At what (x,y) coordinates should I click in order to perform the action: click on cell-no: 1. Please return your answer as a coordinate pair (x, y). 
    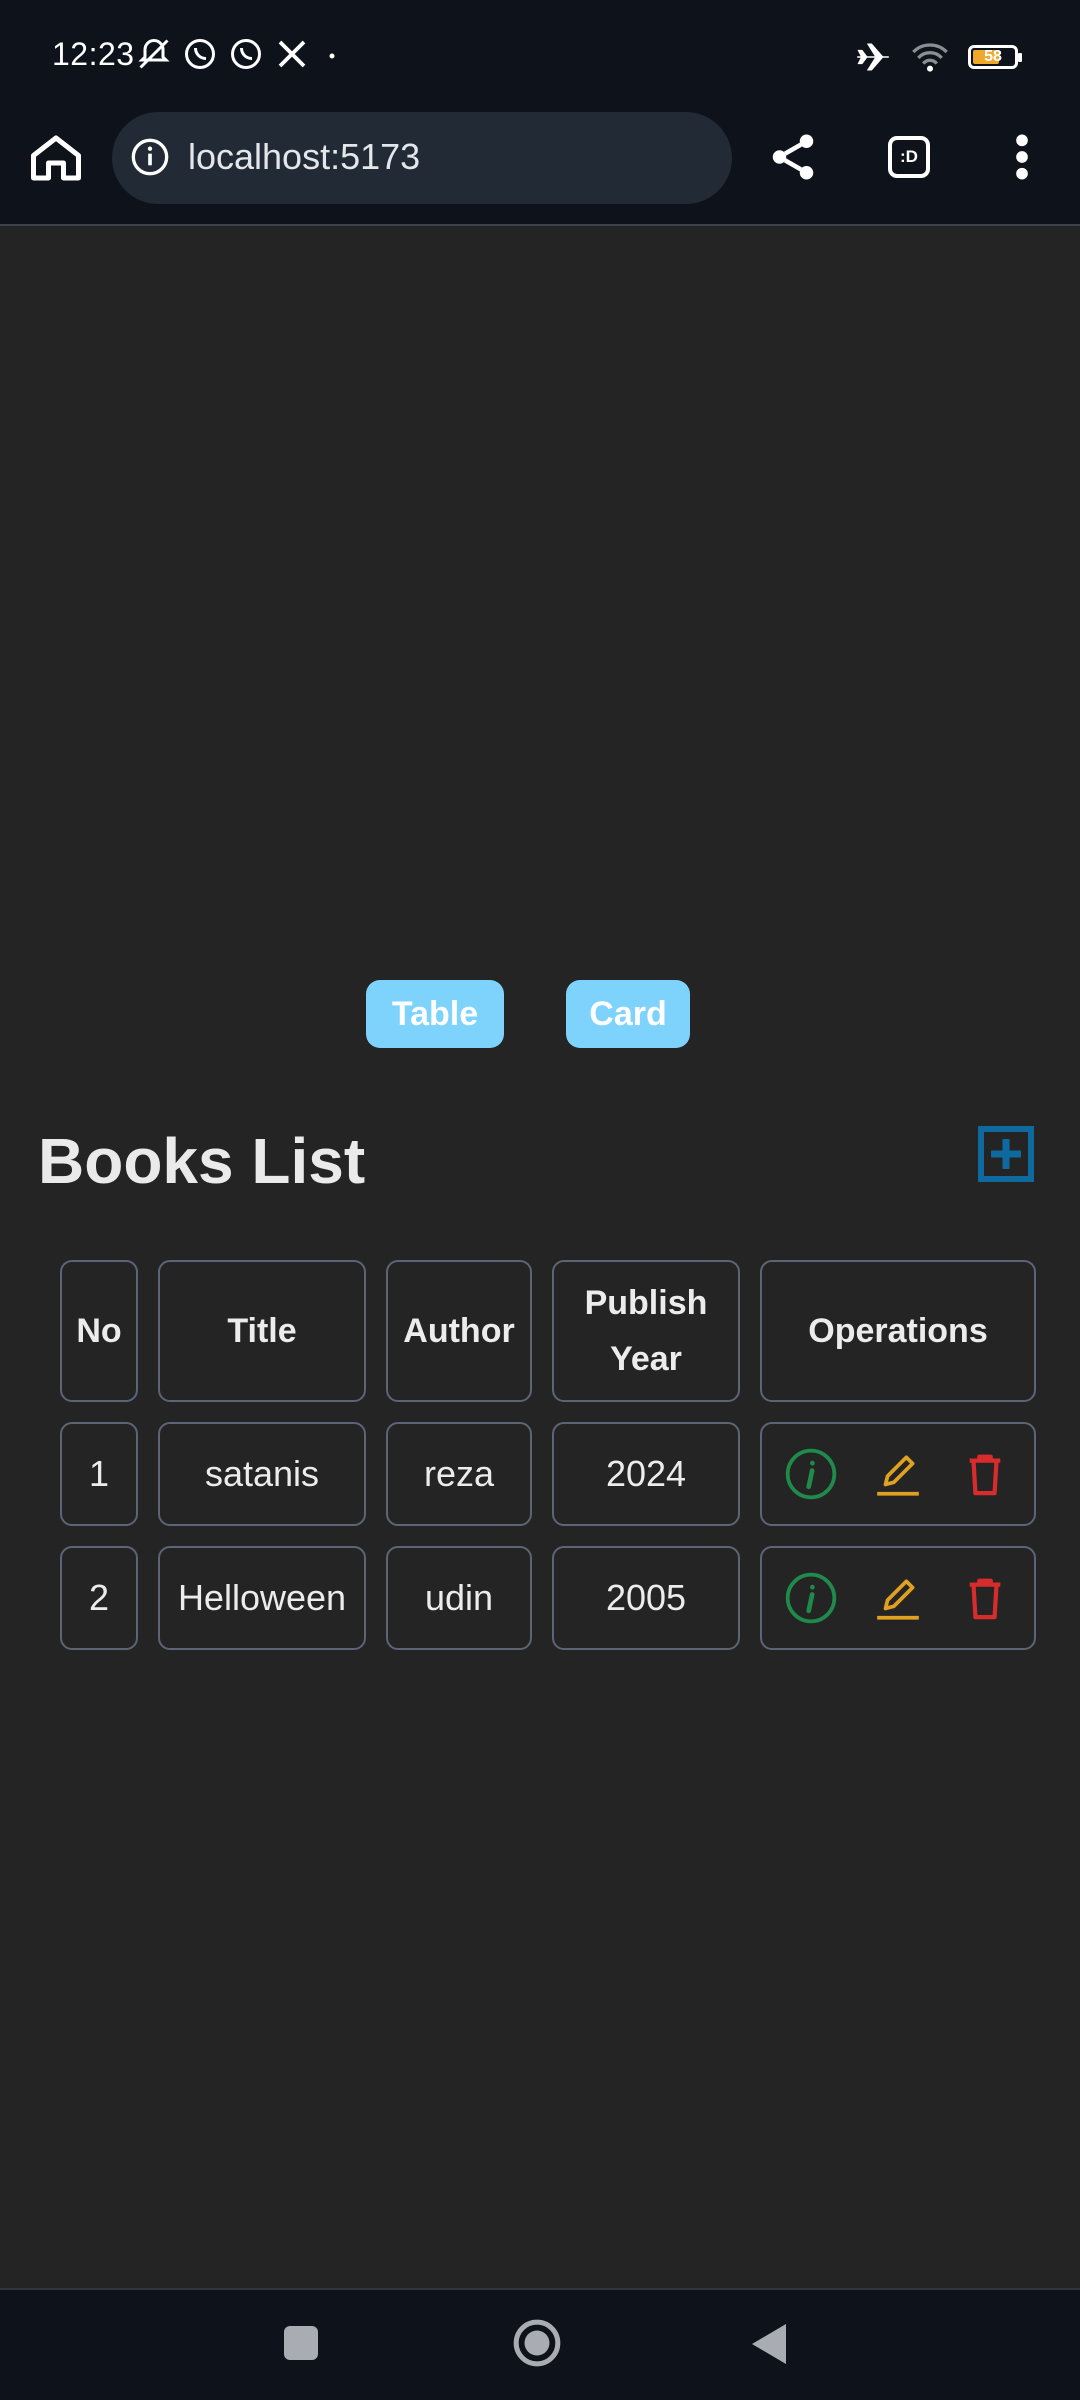
    Looking at the image, I should click on (99, 1474).